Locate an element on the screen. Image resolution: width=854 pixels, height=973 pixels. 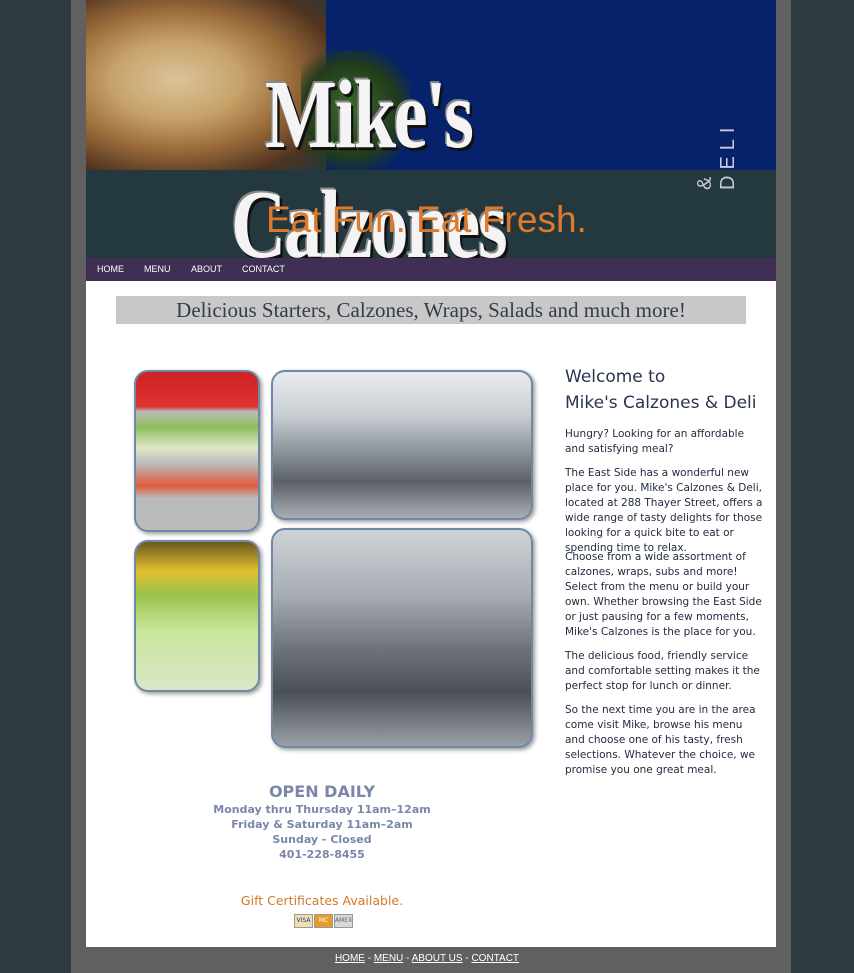
footer-home: HOME is located at coordinates (350, 958).